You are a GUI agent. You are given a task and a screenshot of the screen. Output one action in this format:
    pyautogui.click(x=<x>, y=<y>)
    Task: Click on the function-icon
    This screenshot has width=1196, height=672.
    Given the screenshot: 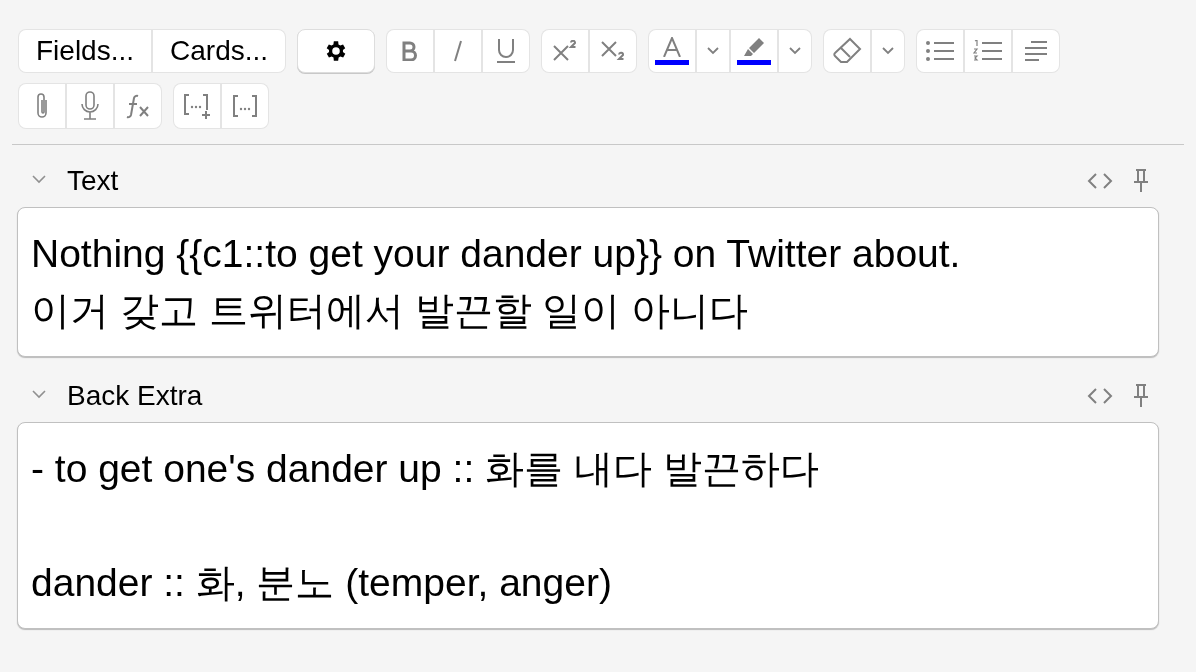 What is the action you would take?
    pyautogui.click(x=138, y=106)
    